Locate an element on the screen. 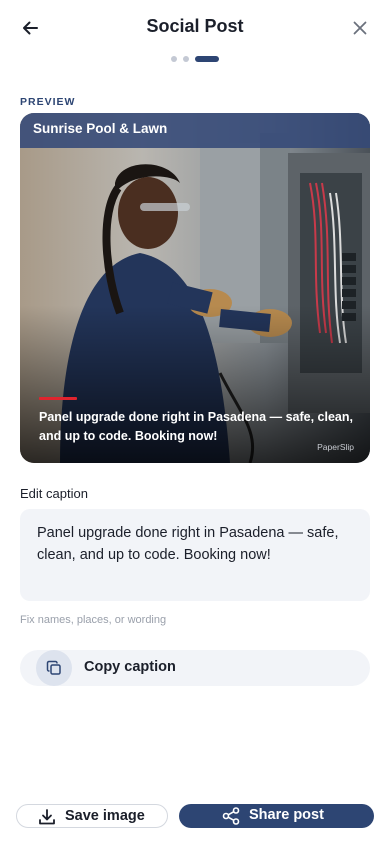 The width and height of the screenshot is (390, 844). close-button is located at coordinates (360, 28).